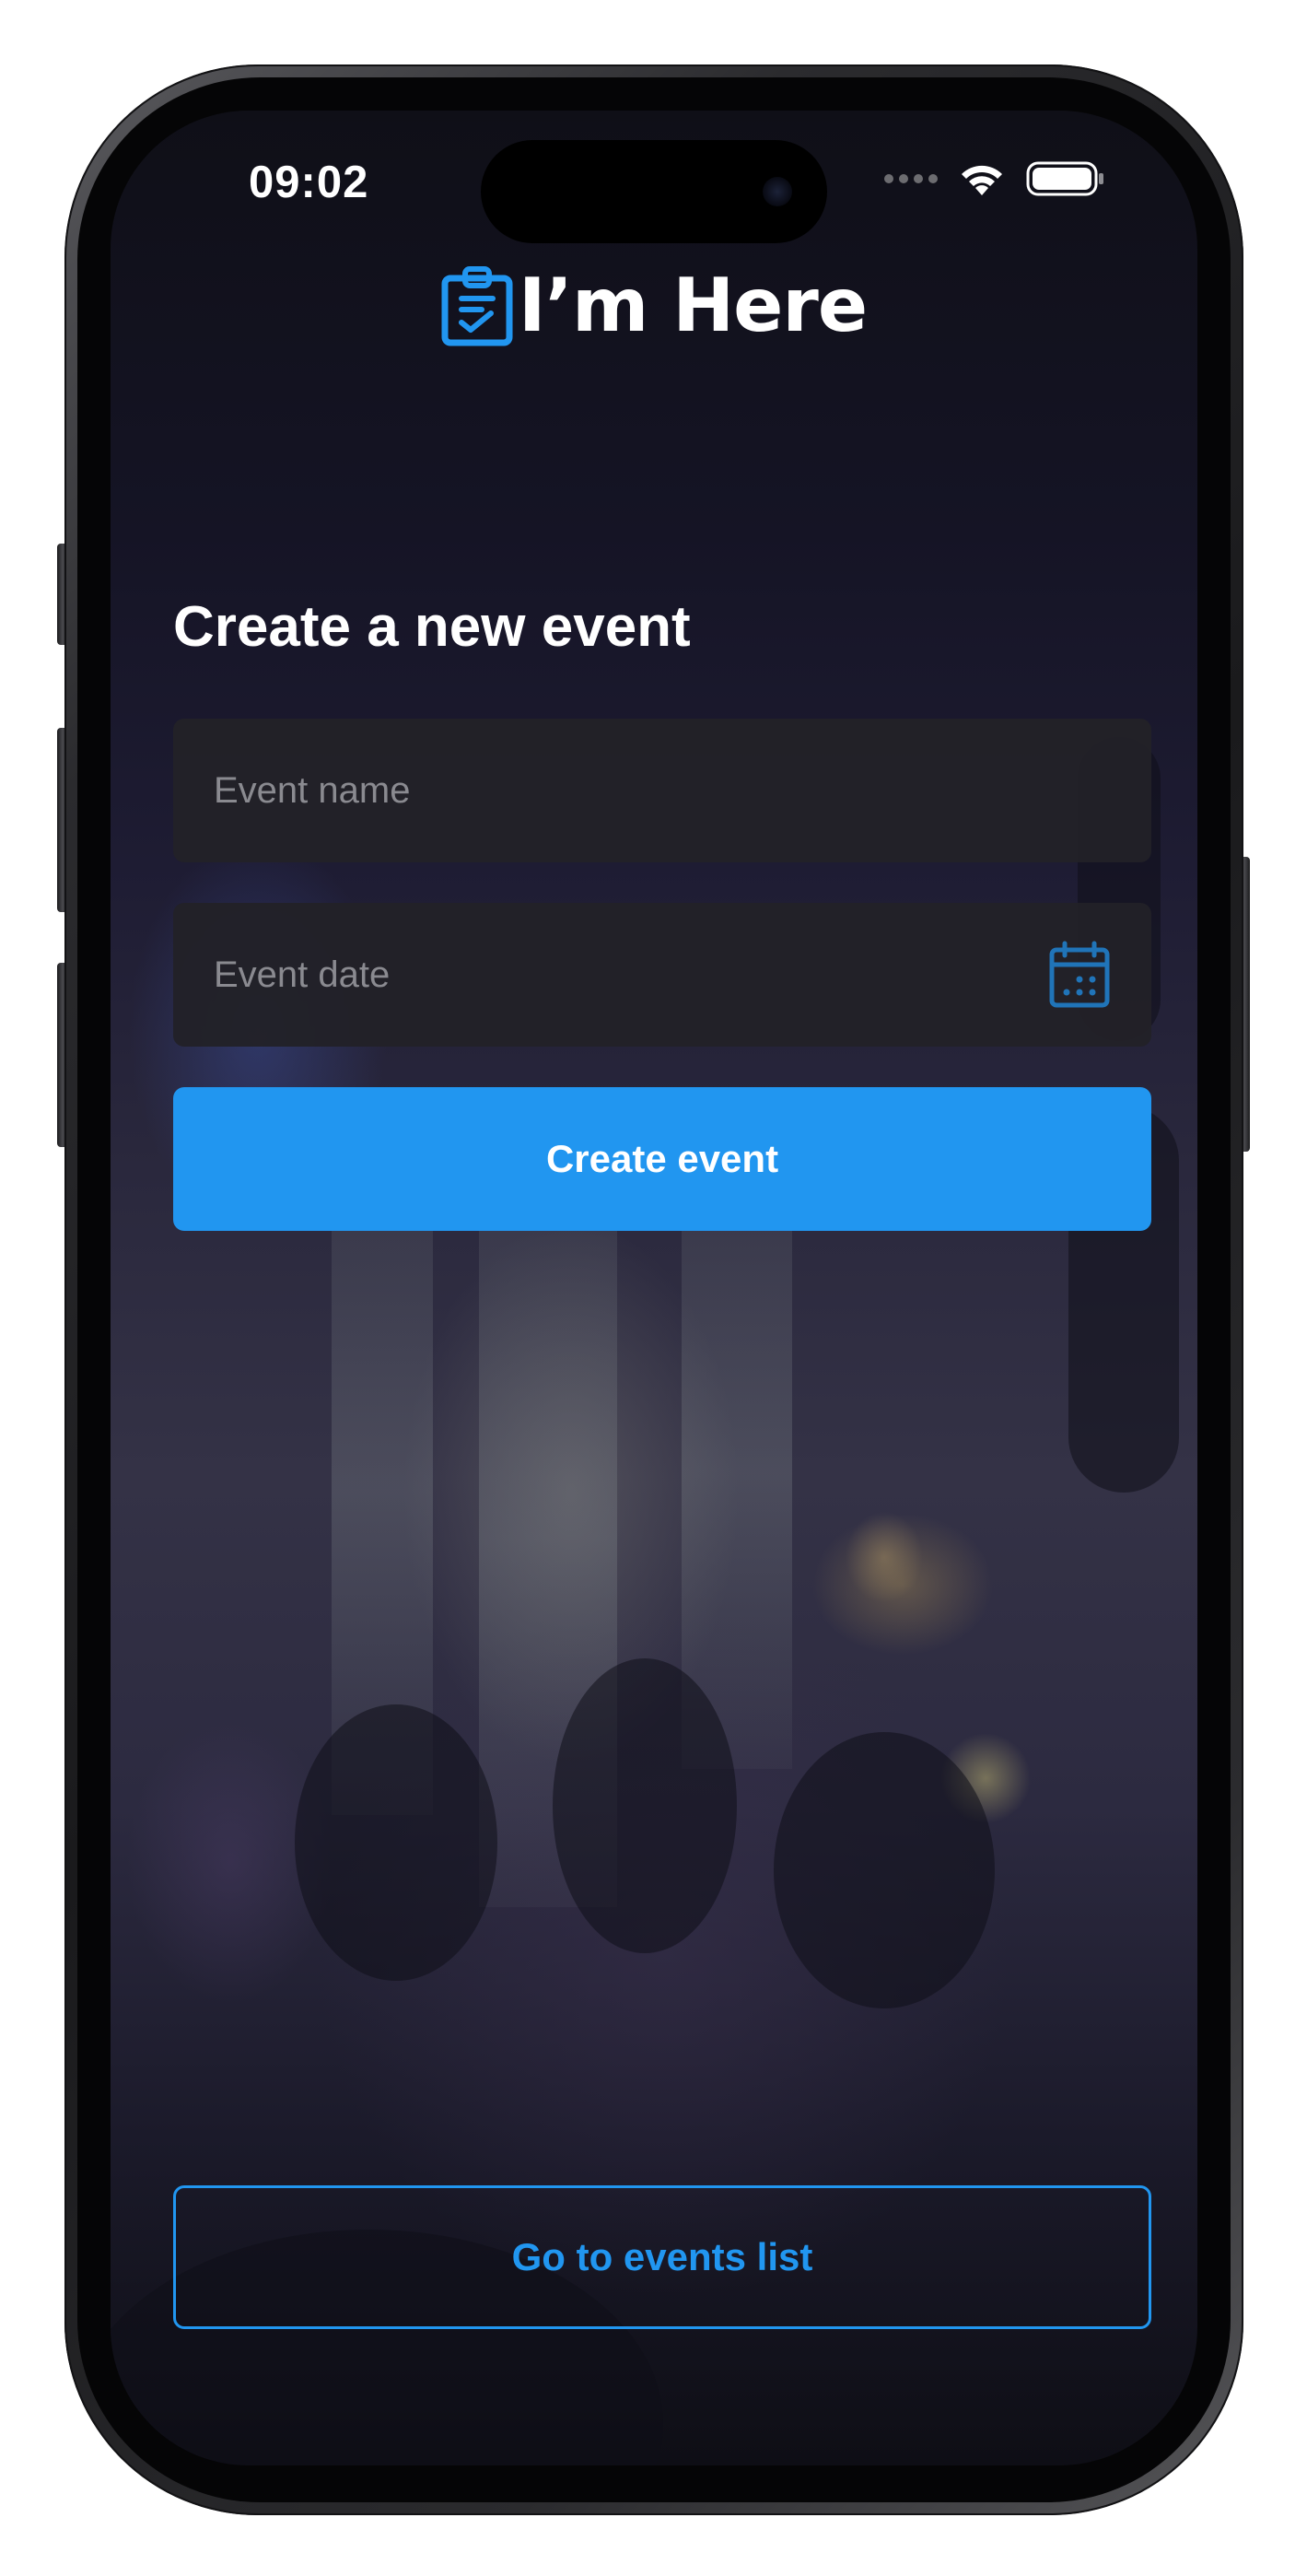 This screenshot has width=1307, height=2576. I want to click on front-camera, so click(778, 191).